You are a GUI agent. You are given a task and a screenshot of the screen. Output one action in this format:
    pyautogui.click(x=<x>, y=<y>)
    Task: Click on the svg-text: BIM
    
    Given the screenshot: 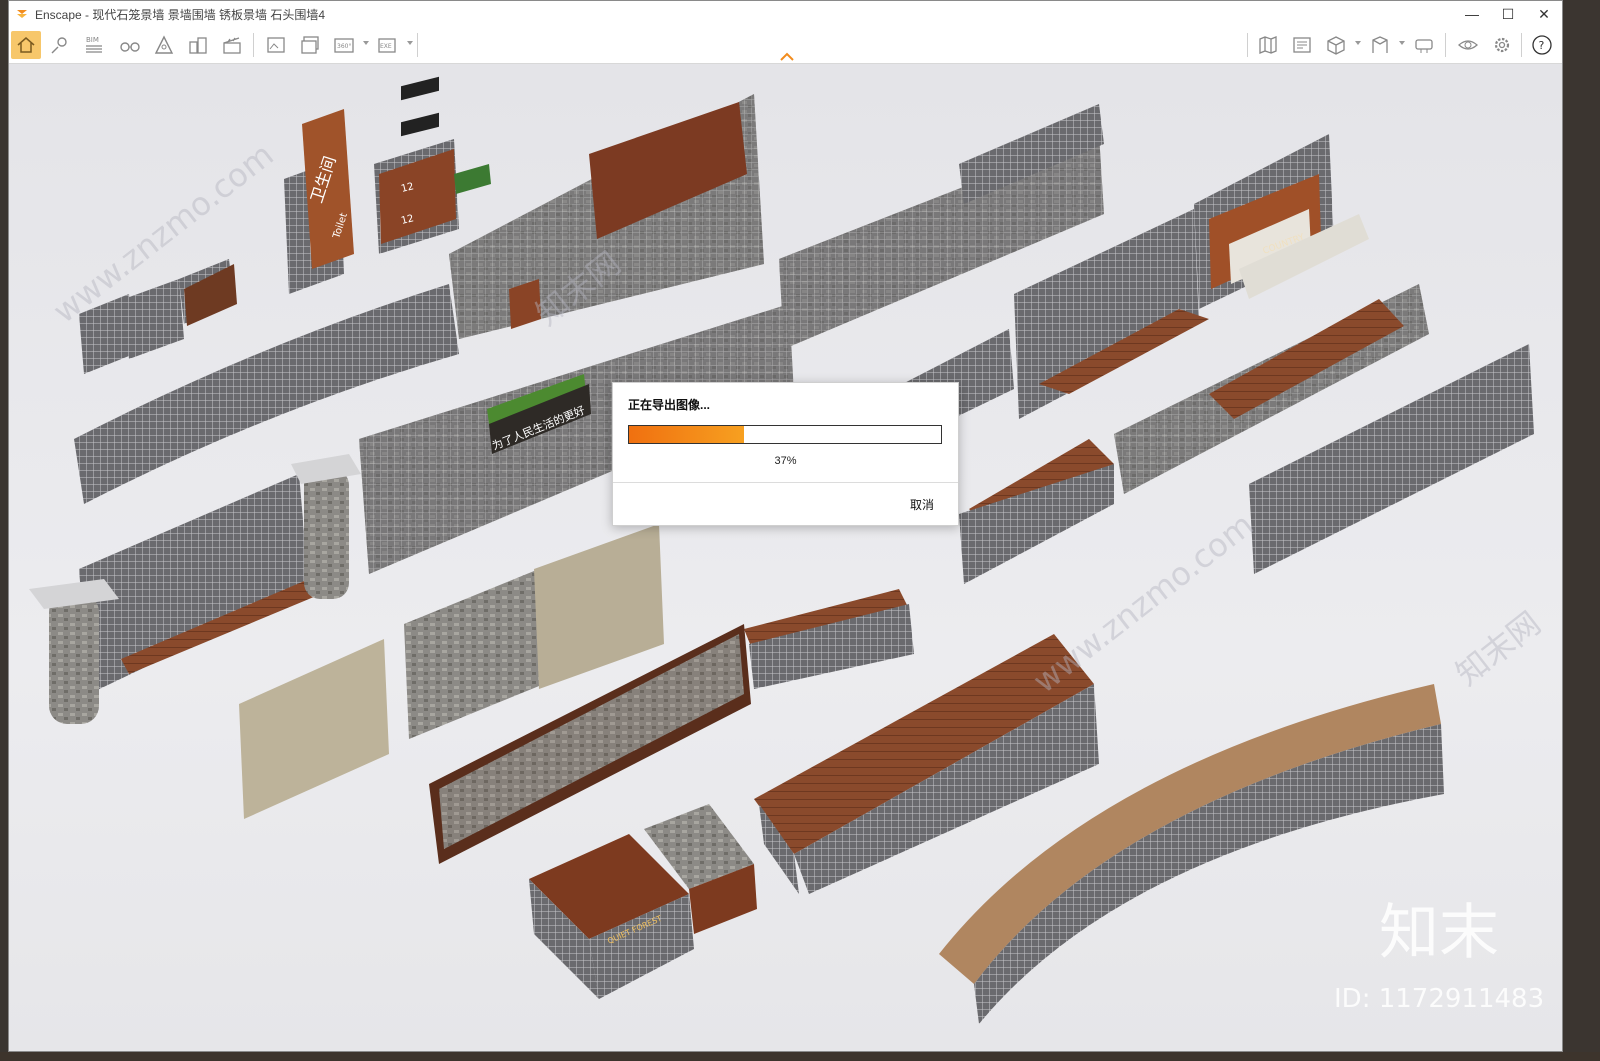 What is the action you would take?
    pyautogui.click(x=92, y=40)
    